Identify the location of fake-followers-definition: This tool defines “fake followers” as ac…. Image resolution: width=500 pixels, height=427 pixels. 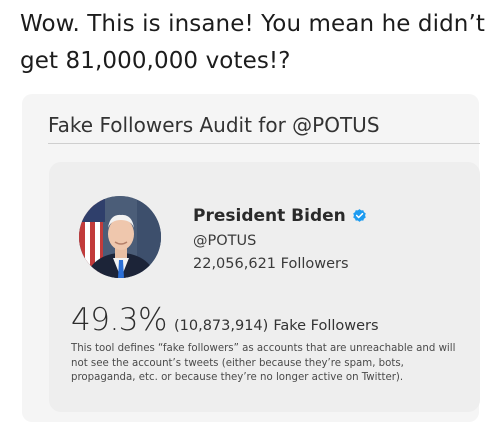
(263, 363).